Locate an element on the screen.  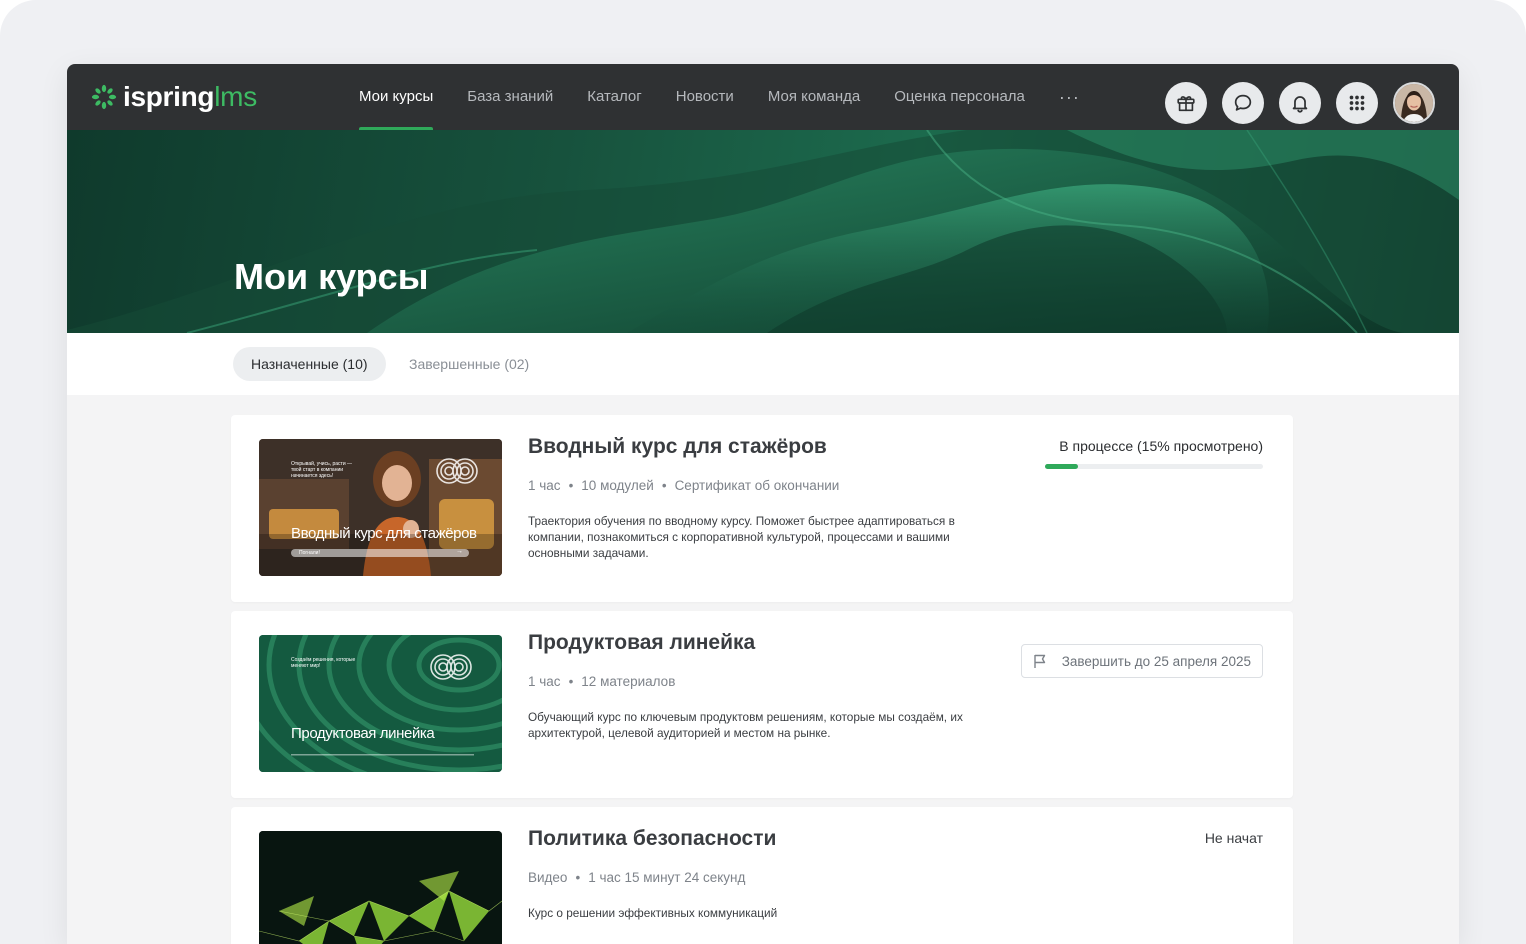
meta-modules: 10 модулей is located at coordinates (617, 485).